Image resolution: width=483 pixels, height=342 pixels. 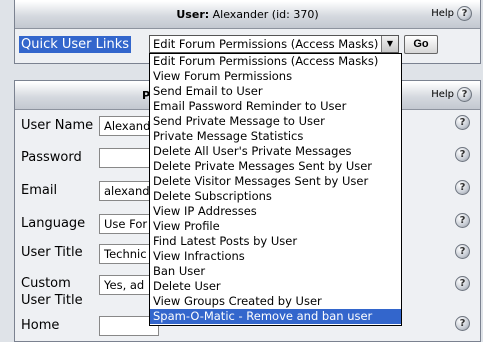 I want to click on dropdown-option: View Infractions, so click(x=275, y=256).